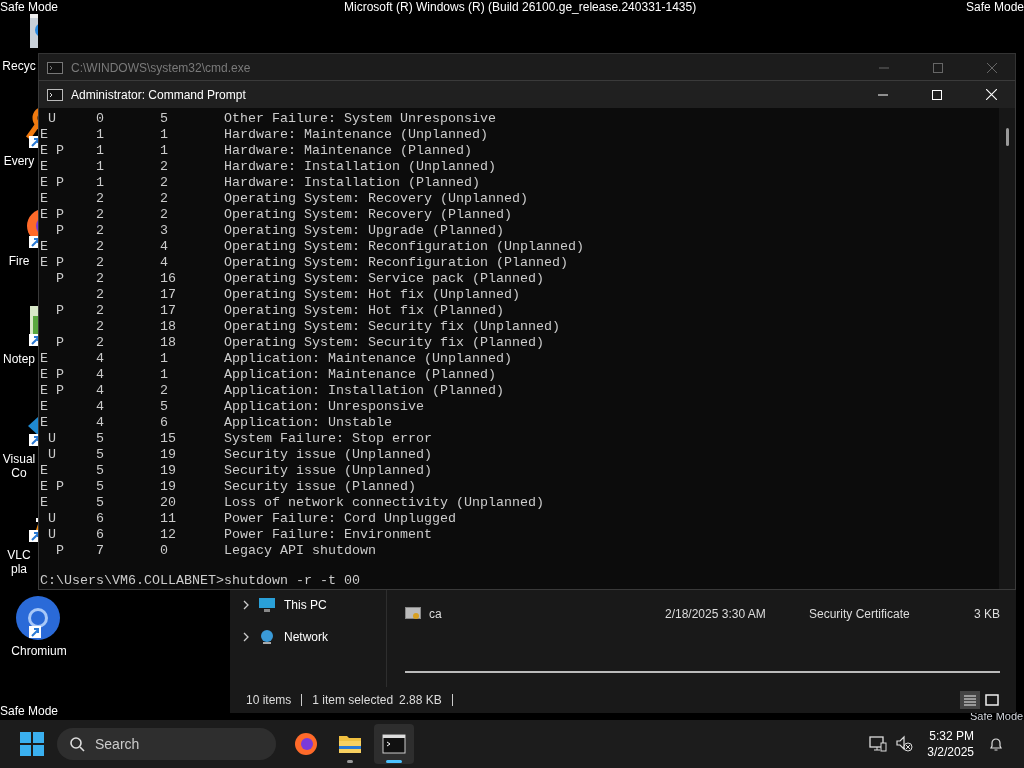 This screenshot has height=768, width=1024. Describe the element at coordinates (19, 161) in the screenshot. I see `icon-label: Every` at that location.